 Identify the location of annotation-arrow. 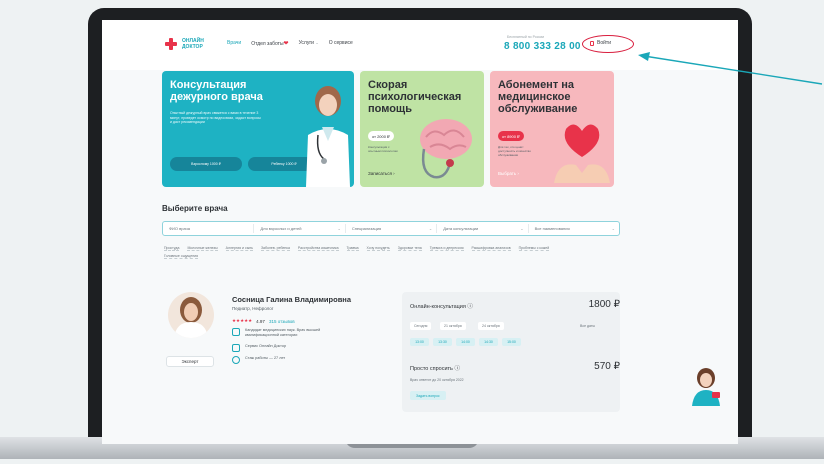
(730, 68).